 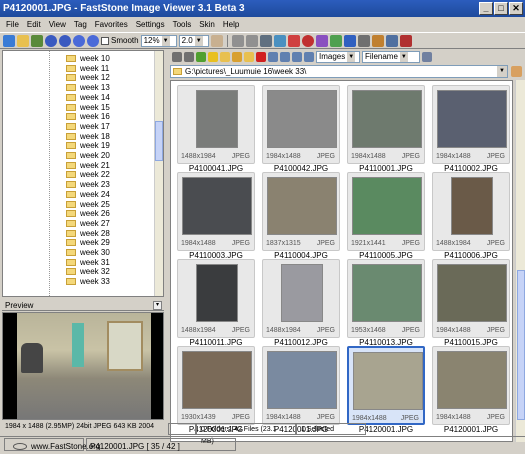 What do you see at coordinates (216, 40) in the screenshot?
I see `hand-icon` at bounding box center [216, 40].